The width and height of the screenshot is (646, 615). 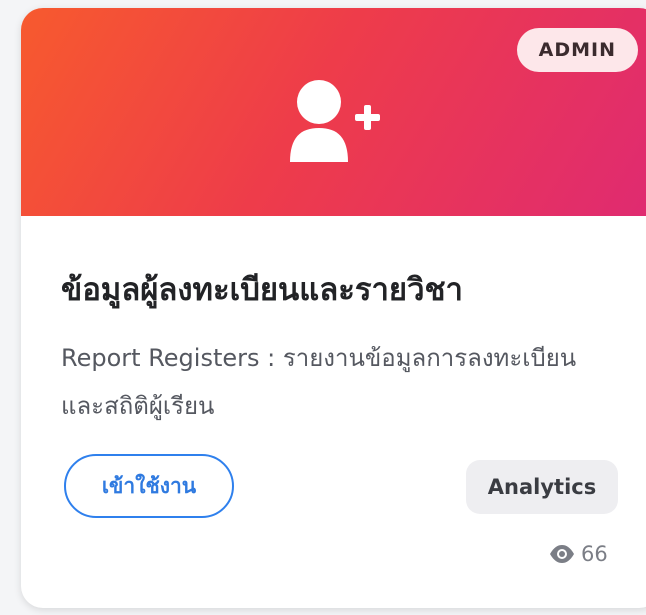 What do you see at coordinates (542, 487) in the screenshot?
I see `category-tag: Analytics` at bounding box center [542, 487].